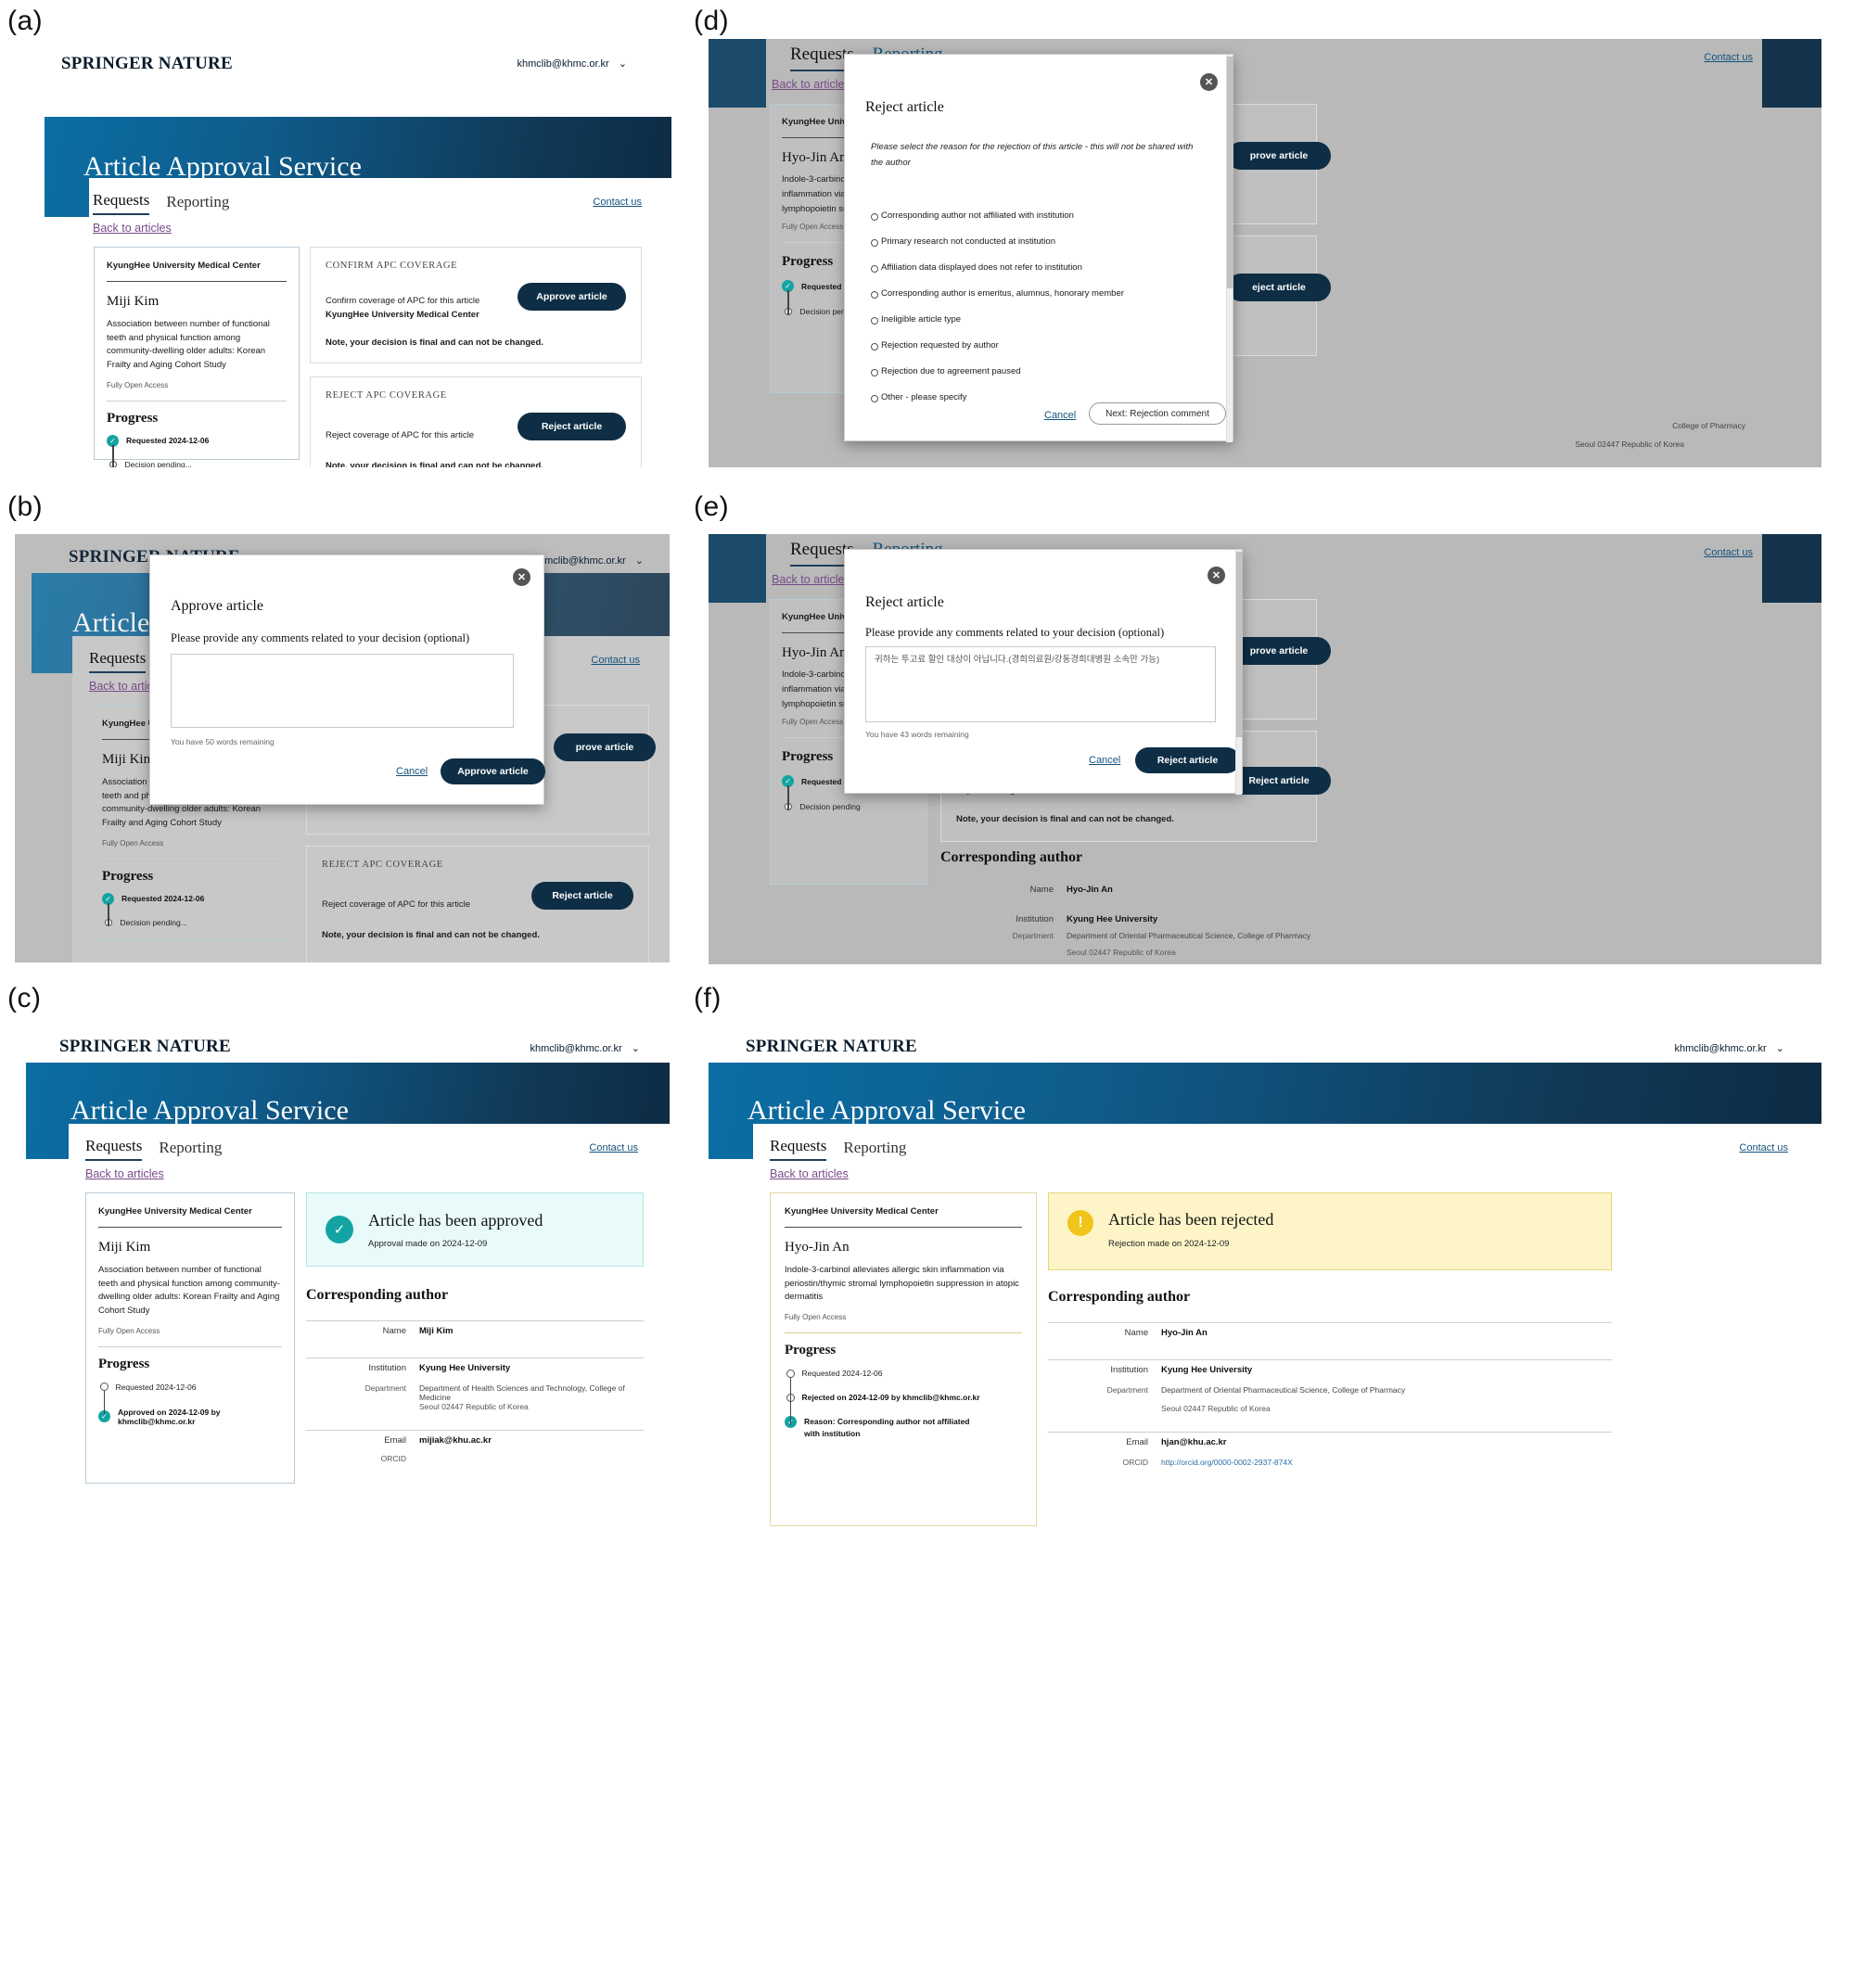  What do you see at coordinates (1194, 1442) in the screenshot?
I see `field-email-value: hjan@khu.ac.kr` at bounding box center [1194, 1442].